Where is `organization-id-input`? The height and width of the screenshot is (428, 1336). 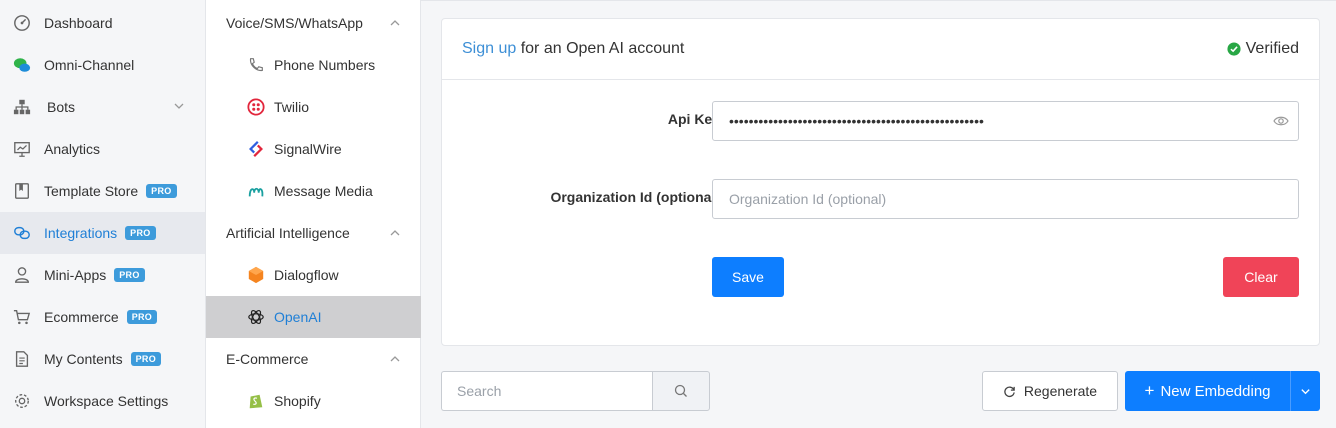 organization-id-input is located at coordinates (1005, 199).